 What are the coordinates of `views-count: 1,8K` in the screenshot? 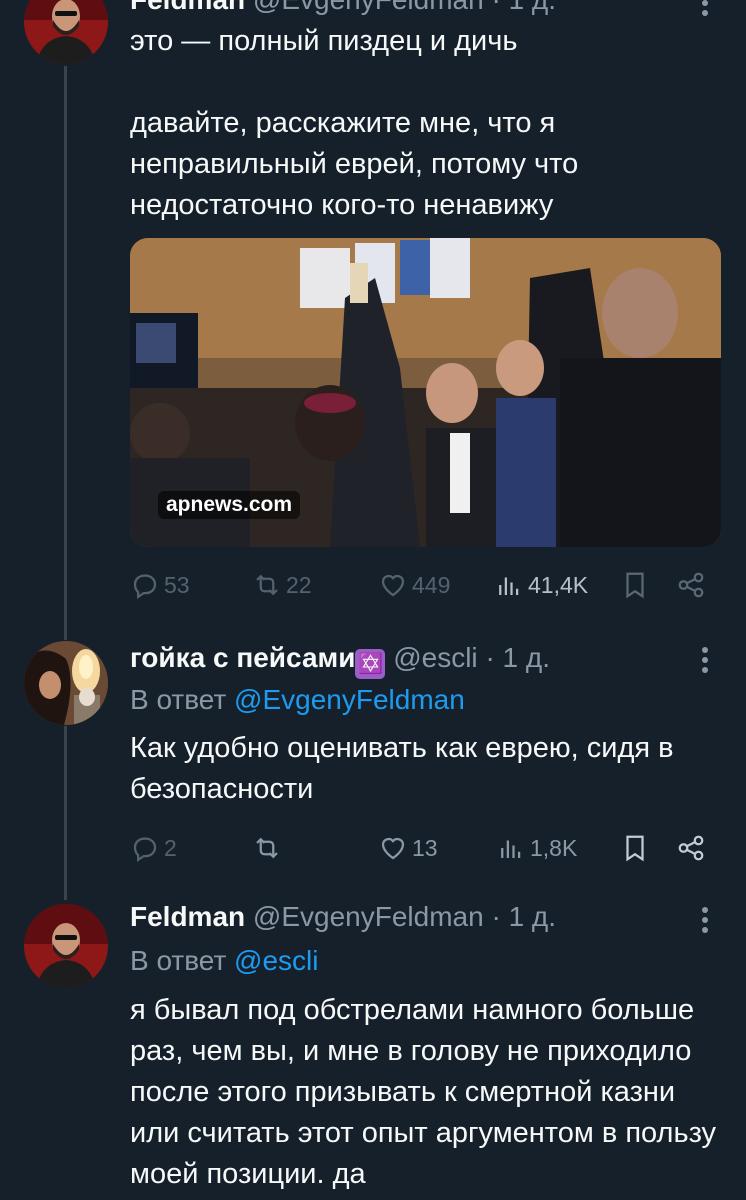 It's located at (554, 847).